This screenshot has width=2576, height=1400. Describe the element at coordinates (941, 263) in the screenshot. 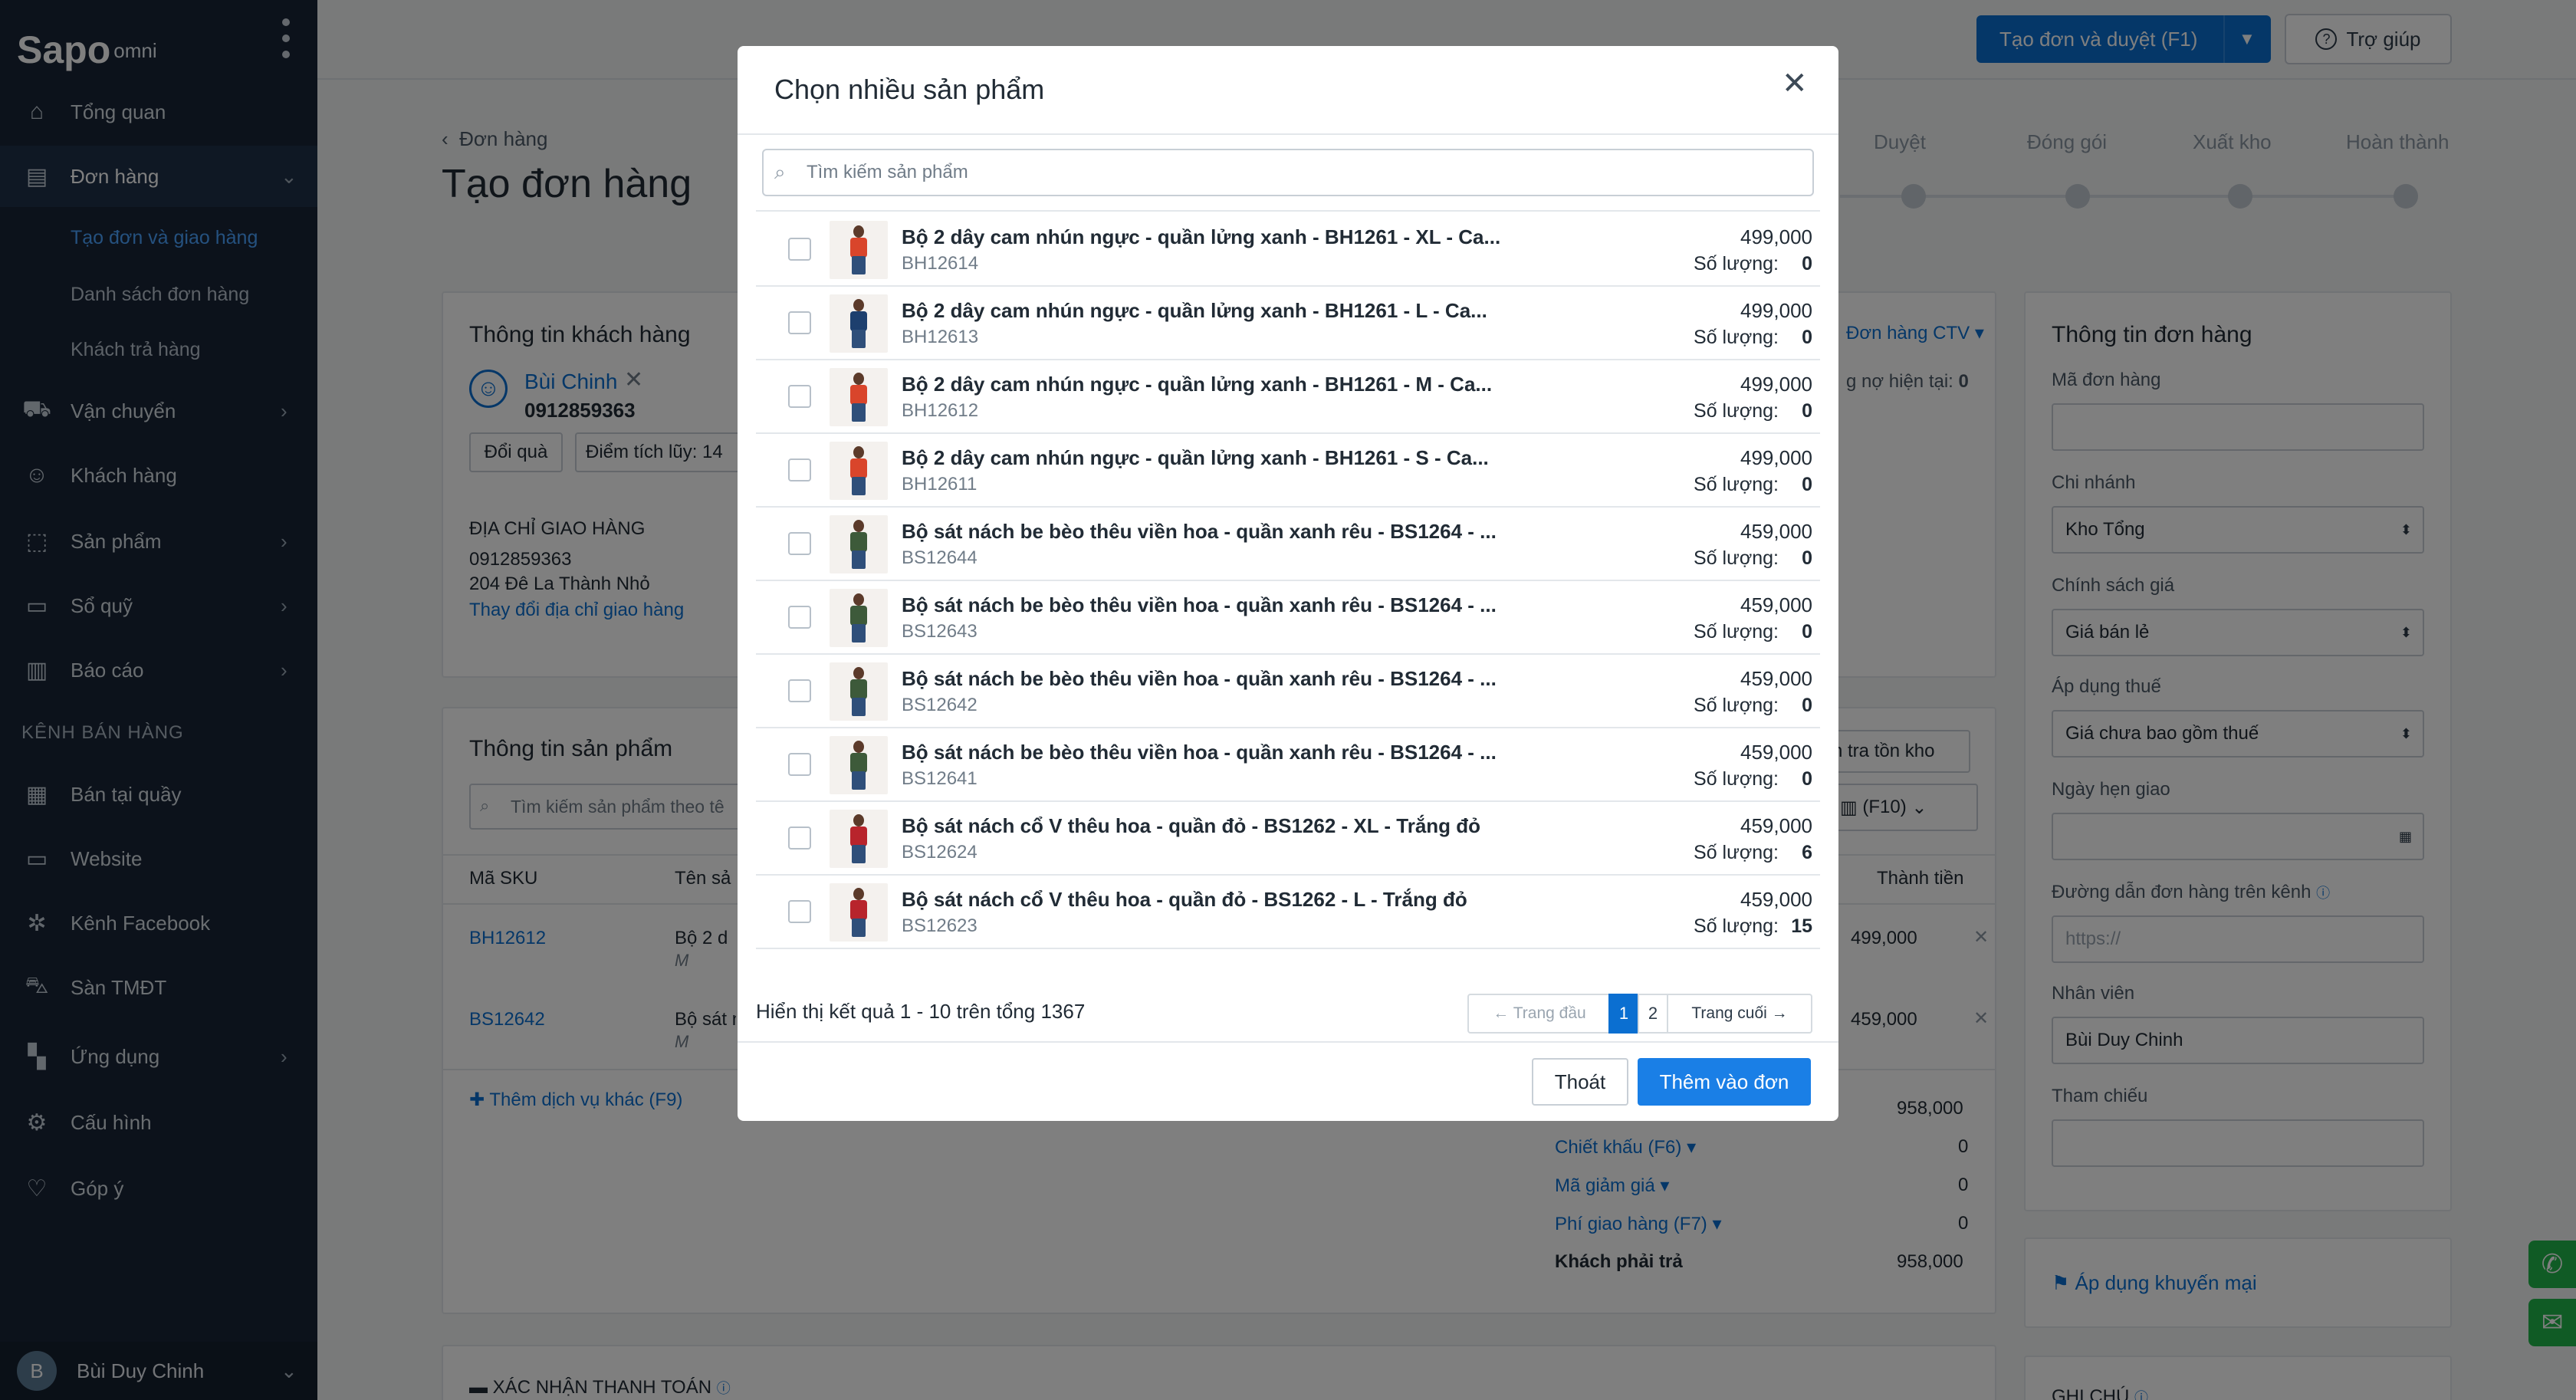

I see `product-sku: BH12614` at that location.